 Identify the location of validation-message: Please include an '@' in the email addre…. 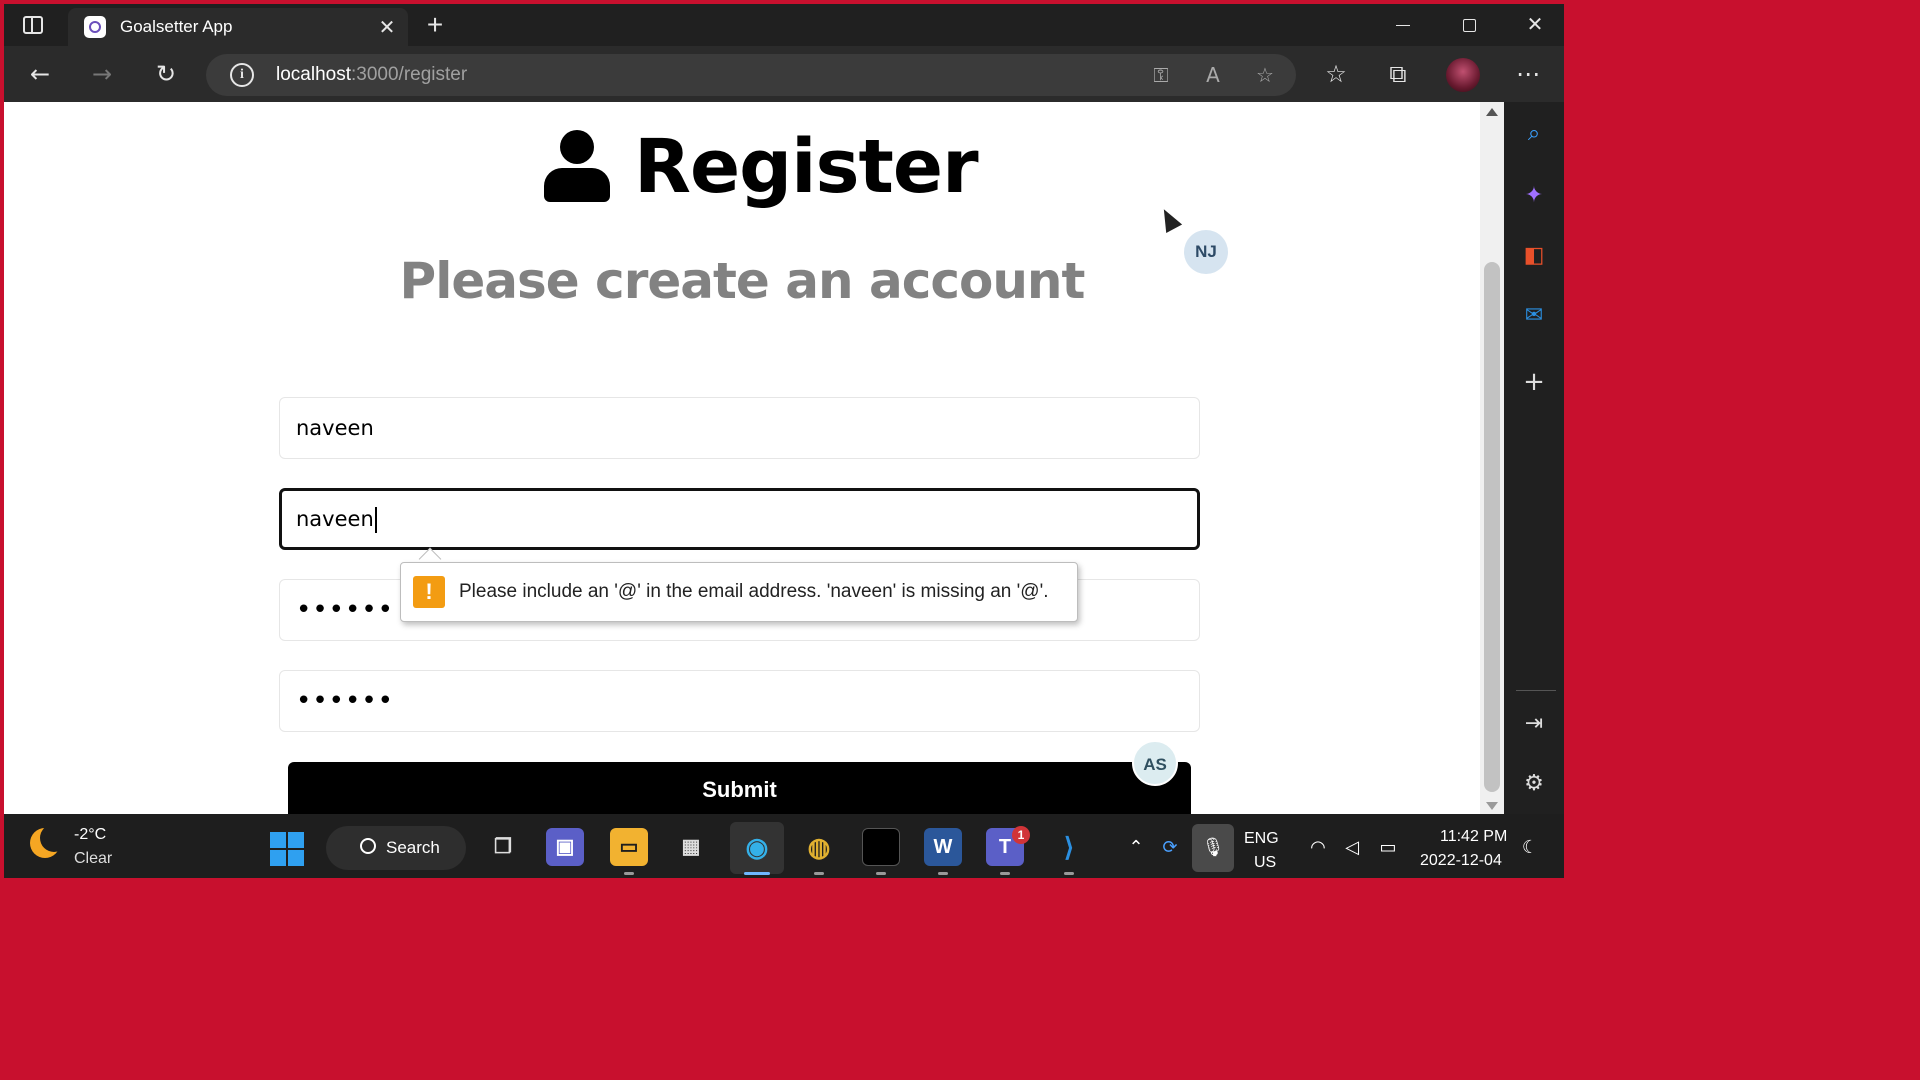
(754, 591).